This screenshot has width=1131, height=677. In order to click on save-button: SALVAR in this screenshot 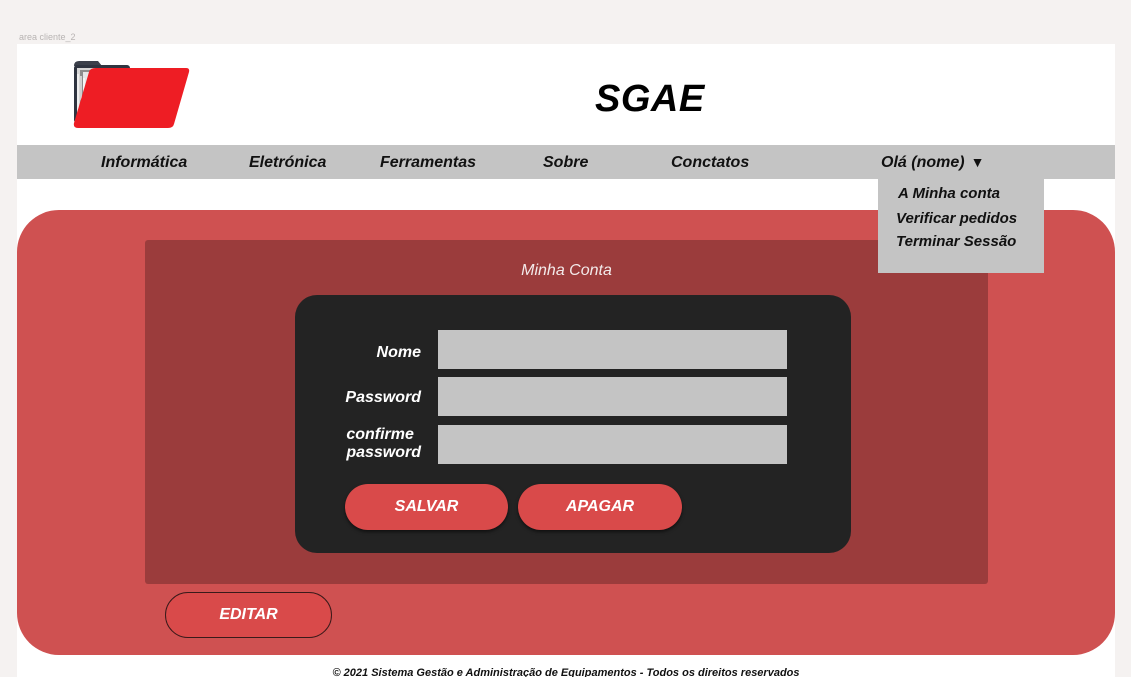, I will do `click(426, 507)`.